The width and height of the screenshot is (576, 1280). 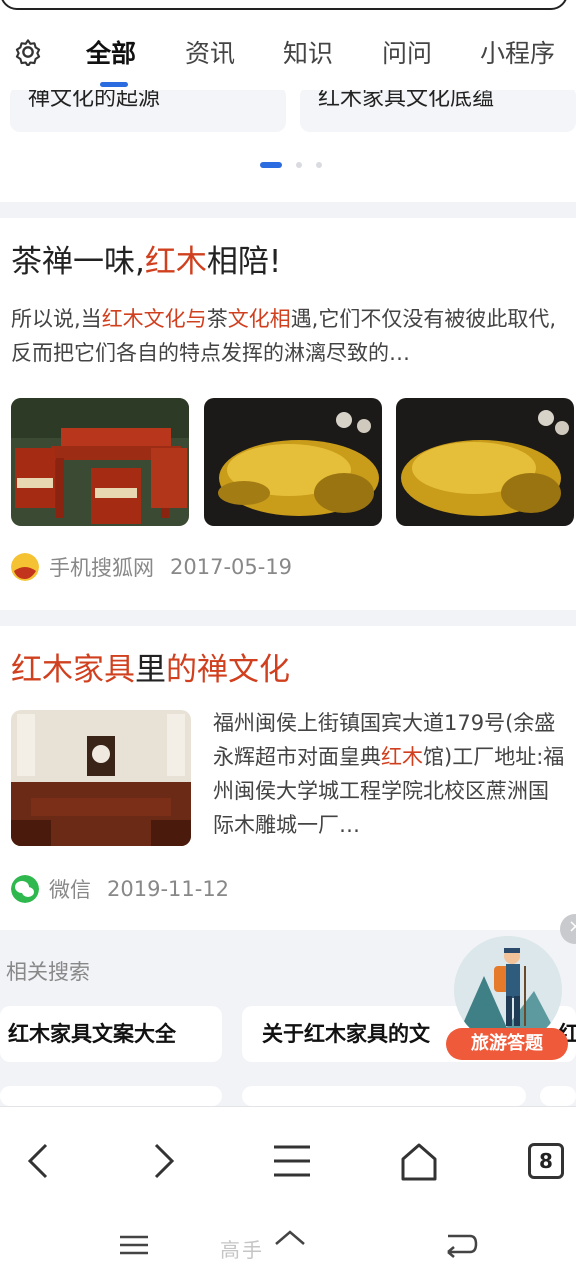 I want to click on system-home-icon, so click(x=290, y=1245).